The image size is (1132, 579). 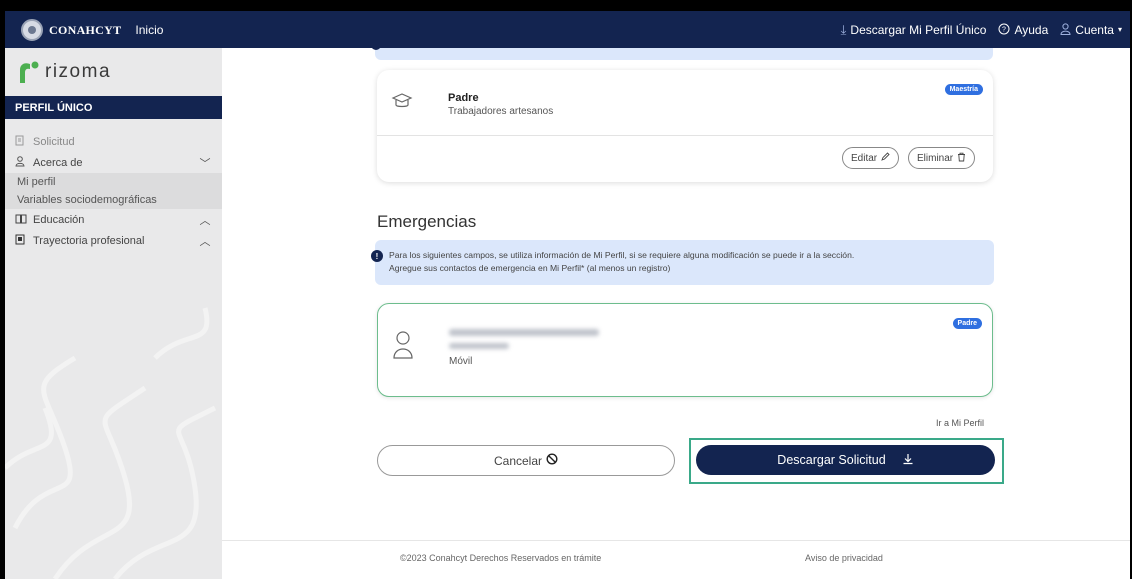 I want to click on download-request-button: Descargar Solicitud, so click(x=845, y=460).